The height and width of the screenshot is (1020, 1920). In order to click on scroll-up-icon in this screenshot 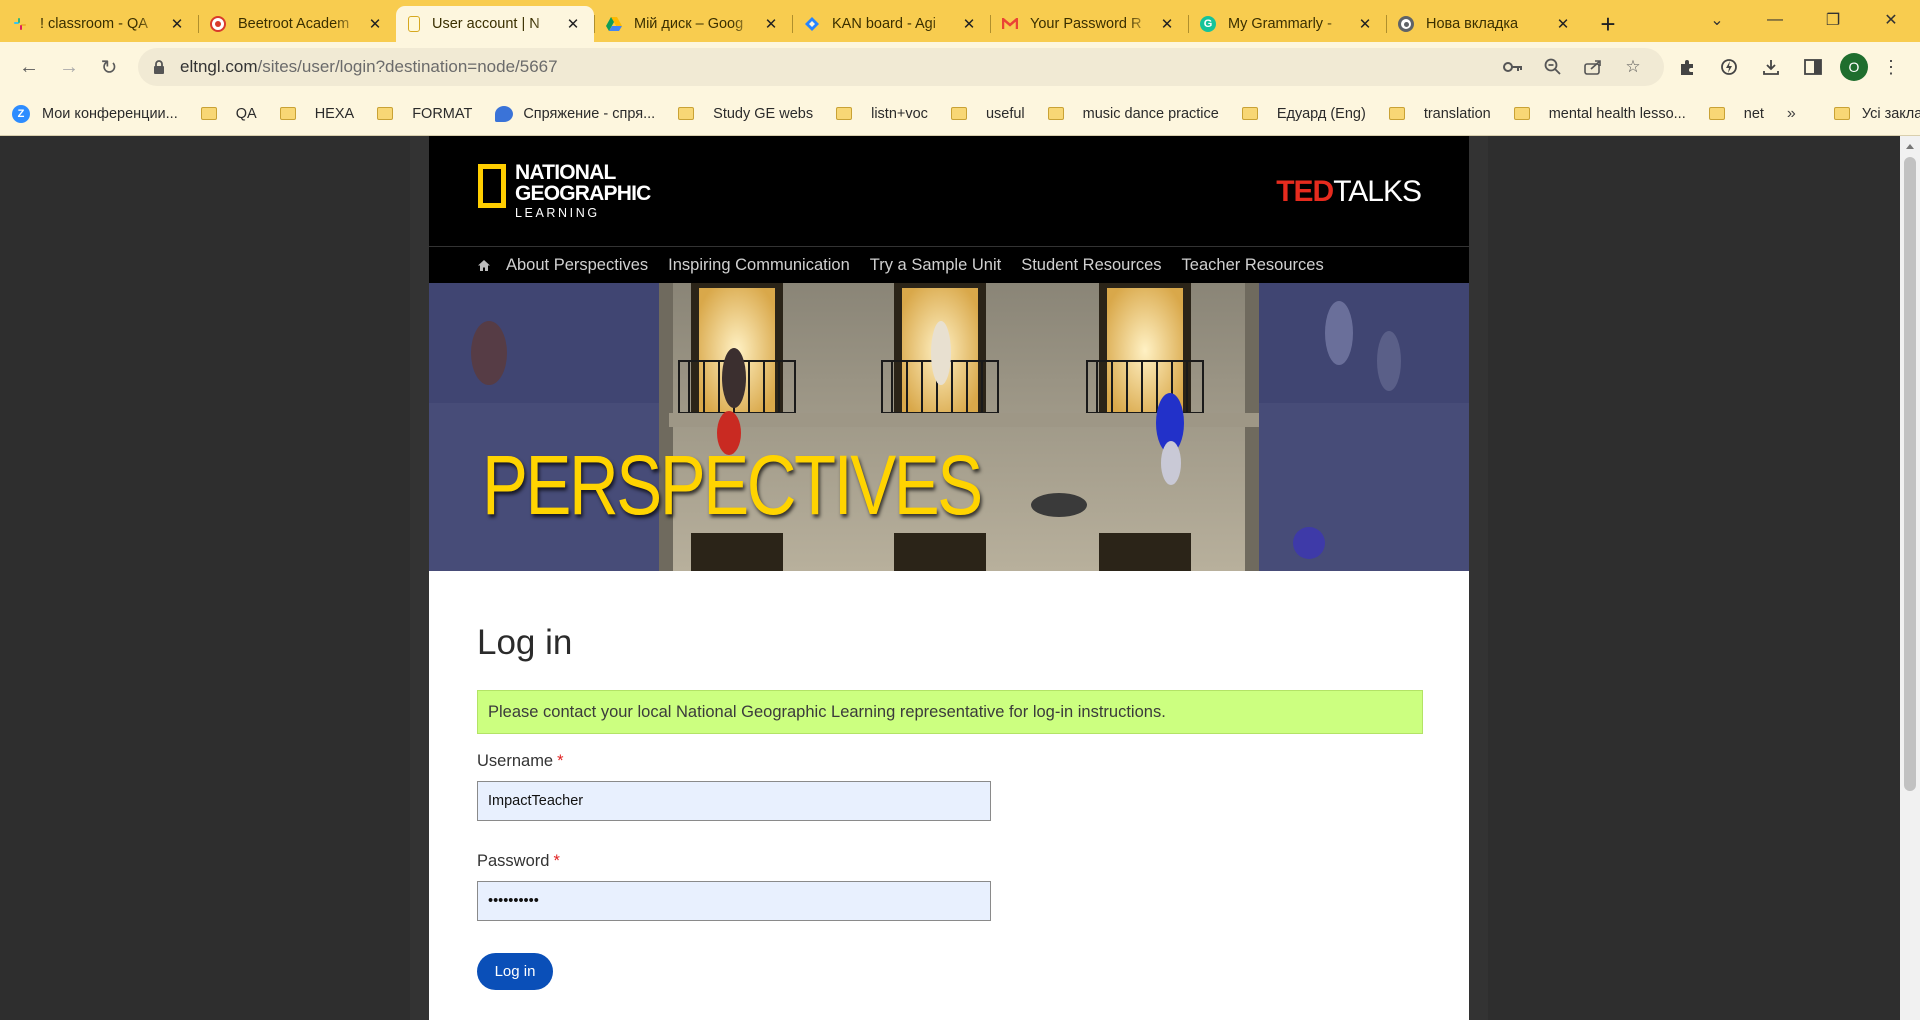, I will do `click(1910, 146)`.